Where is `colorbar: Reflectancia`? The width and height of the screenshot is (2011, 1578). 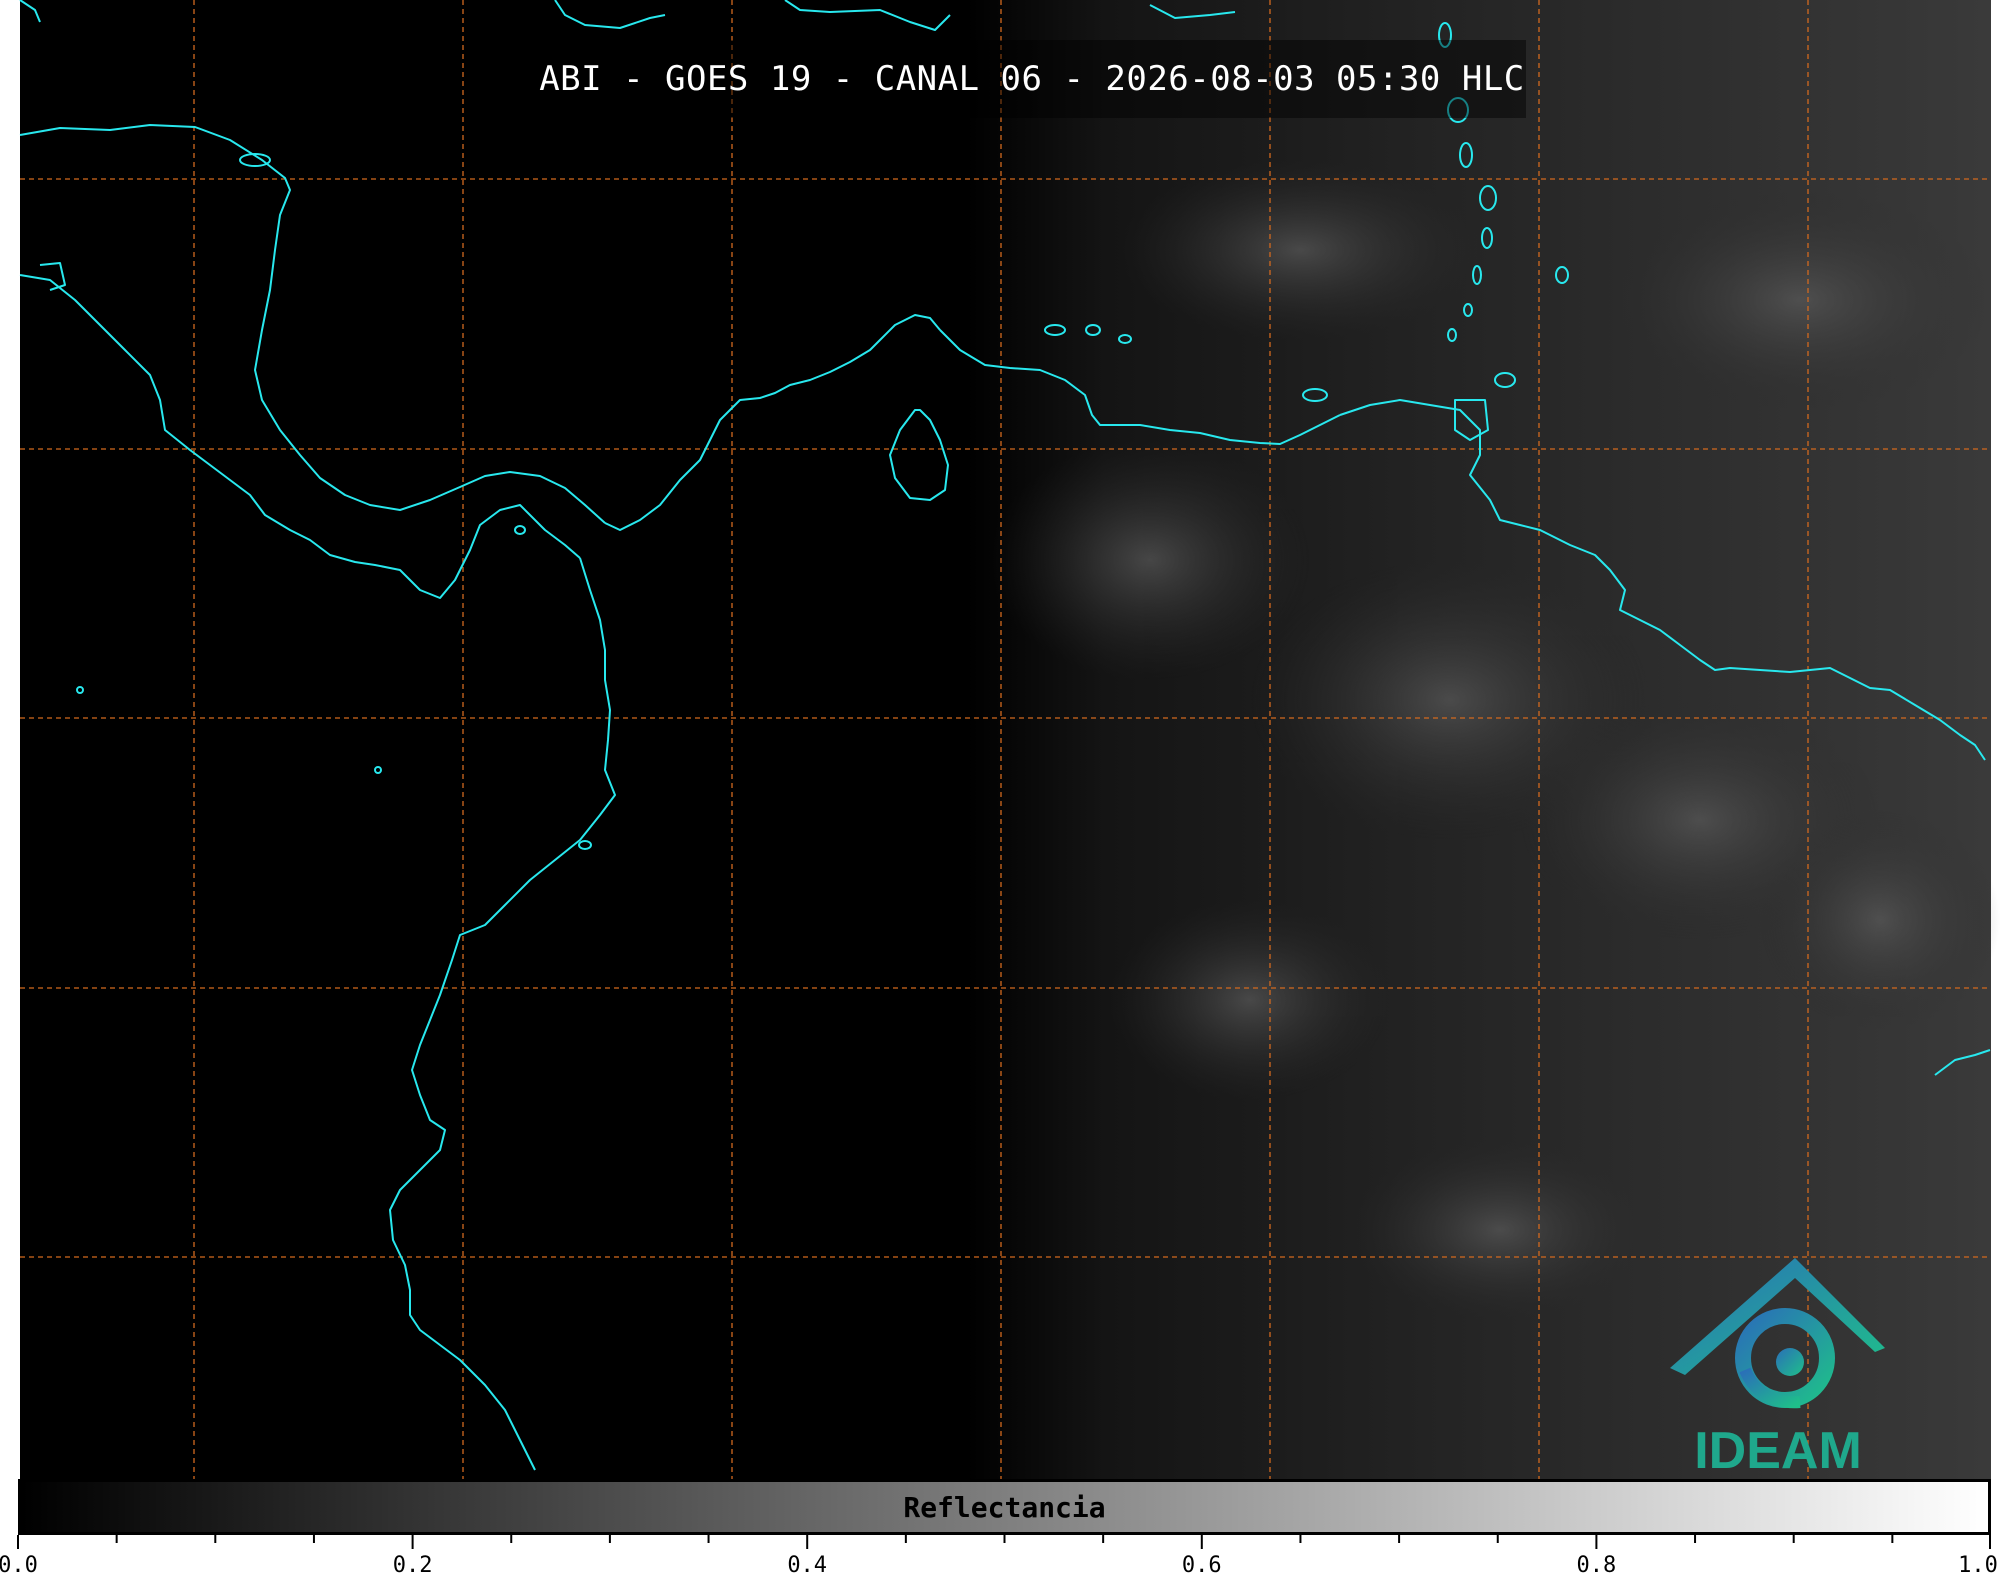 colorbar: Reflectancia is located at coordinates (1004, 1509).